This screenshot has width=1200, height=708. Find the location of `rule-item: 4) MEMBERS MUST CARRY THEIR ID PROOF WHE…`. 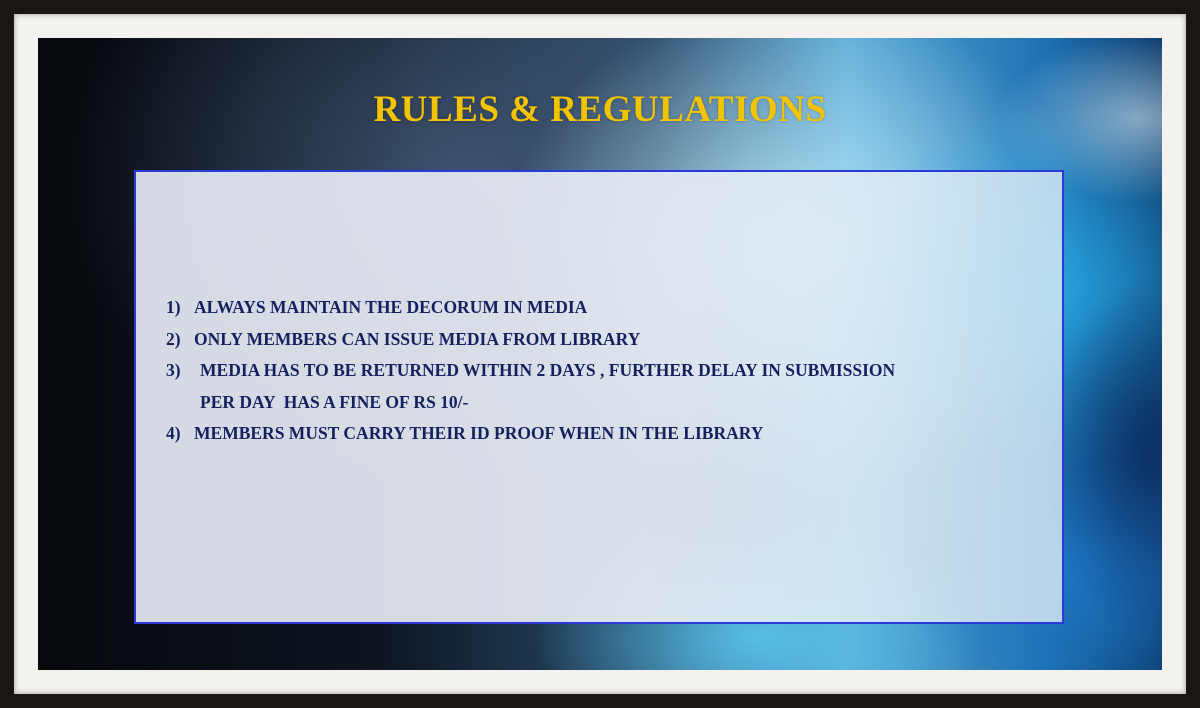

rule-item: 4) MEMBERS MUST CARRY THEIR ID PROOF WHE… is located at coordinates (606, 434).